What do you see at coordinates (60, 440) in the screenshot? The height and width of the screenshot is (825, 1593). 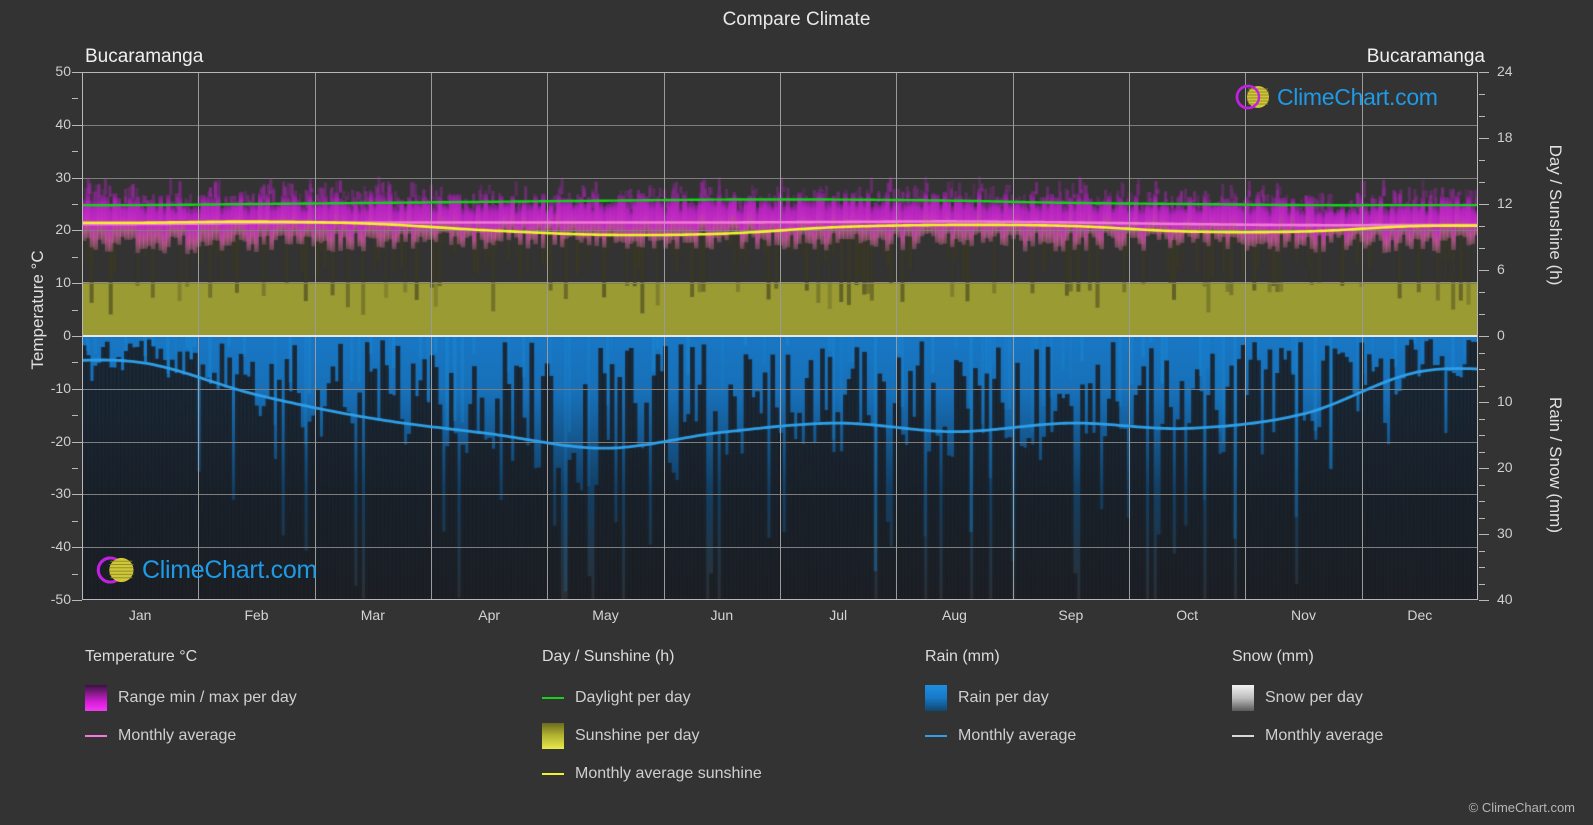 I see `tick-label-temperature: -20` at bounding box center [60, 440].